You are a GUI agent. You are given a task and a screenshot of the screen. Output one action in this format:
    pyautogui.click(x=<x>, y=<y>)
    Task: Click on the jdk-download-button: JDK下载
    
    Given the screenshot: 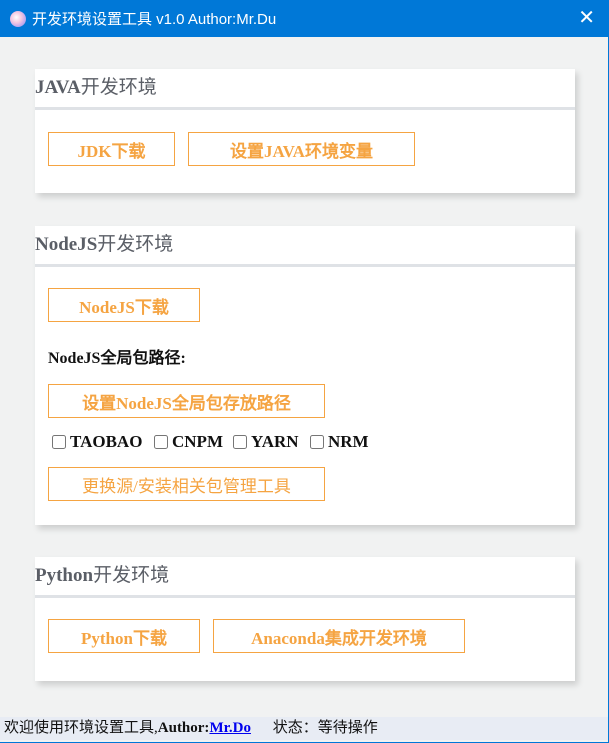 What is the action you would take?
    pyautogui.click(x=111, y=149)
    